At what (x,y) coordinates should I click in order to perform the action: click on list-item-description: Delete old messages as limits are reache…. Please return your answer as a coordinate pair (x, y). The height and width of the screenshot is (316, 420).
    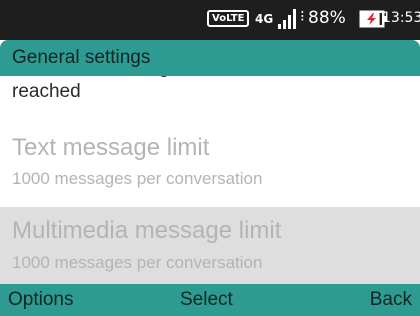
    Looking at the image, I should click on (154, 89).